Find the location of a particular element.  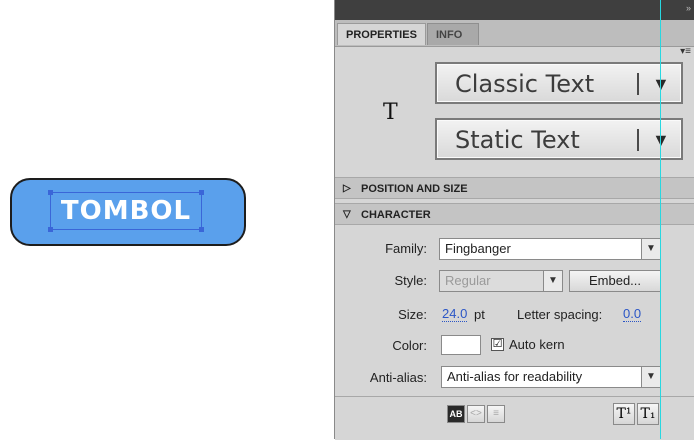

text-type-value: Static Text is located at coordinates (517, 140).